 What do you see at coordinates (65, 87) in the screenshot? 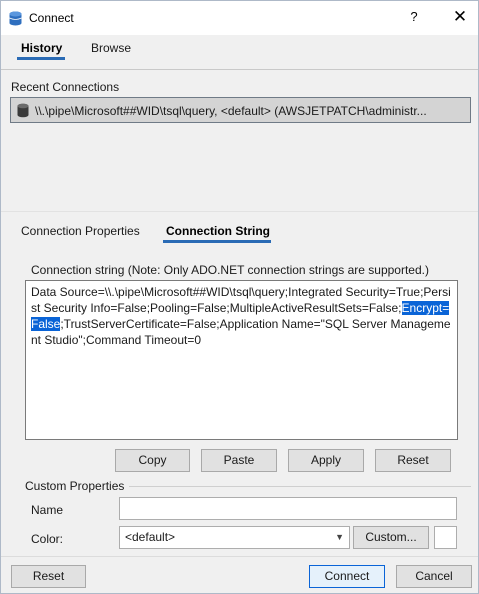
I see `recent-connections-label: Recent Connections` at bounding box center [65, 87].